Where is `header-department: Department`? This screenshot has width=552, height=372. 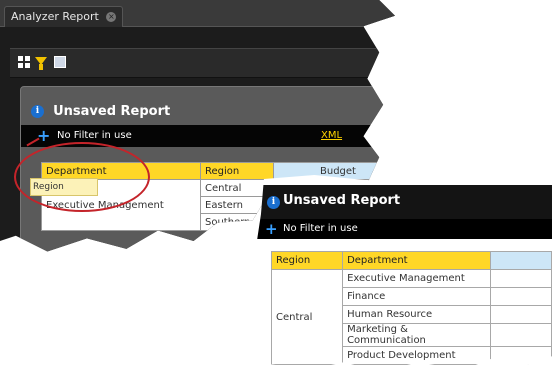 header-department: Department is located at coordinates (416, 260).